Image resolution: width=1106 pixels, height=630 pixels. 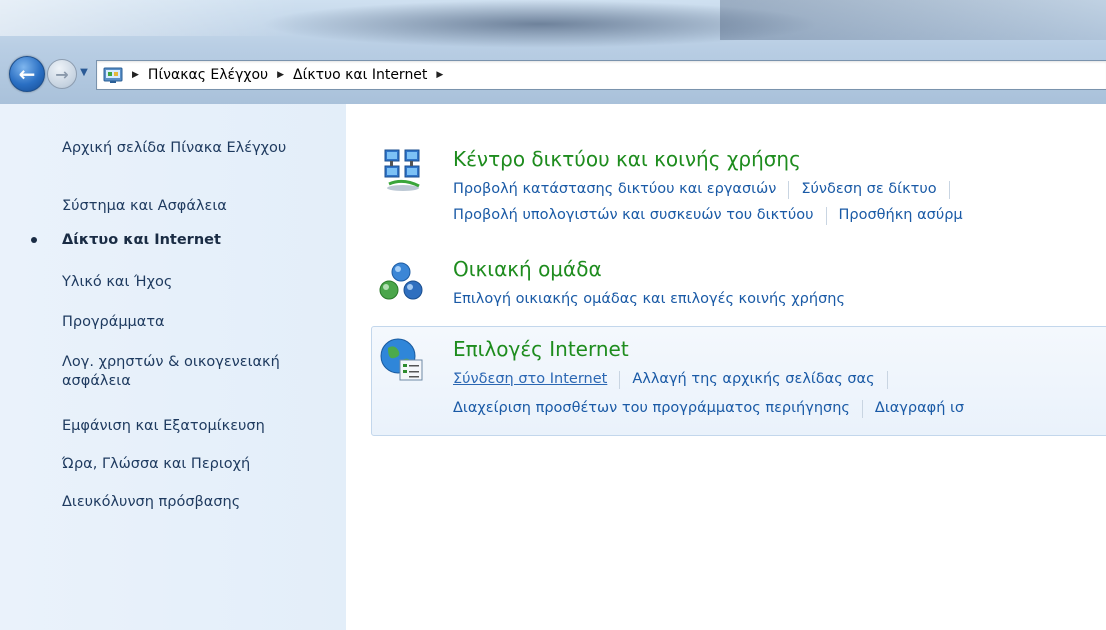 What do you see at coordinates (151, 502) in the screenshot?
I see `sidebar-item-ease-of-access: Διευκόλυνση πρόσβασης` at bounding box center [151, 502].